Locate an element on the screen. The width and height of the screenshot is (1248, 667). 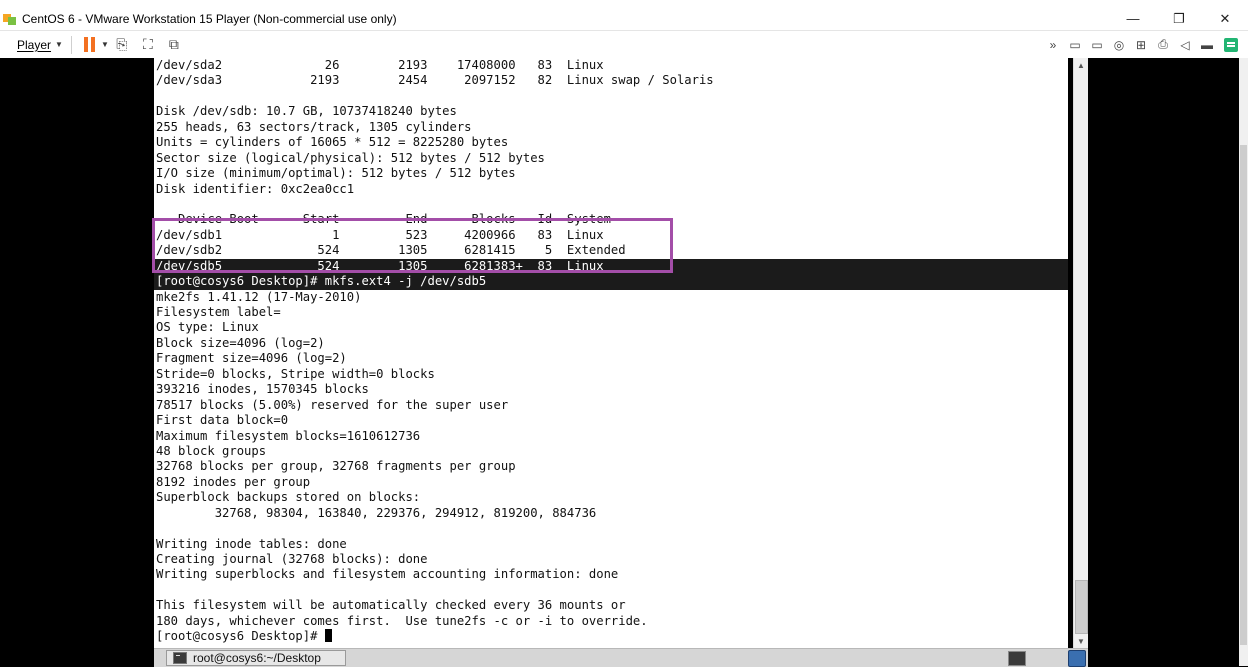
terminal-line: mke2fs 1.41.12 (17-May-2010) is located at coordinates (259, 296).